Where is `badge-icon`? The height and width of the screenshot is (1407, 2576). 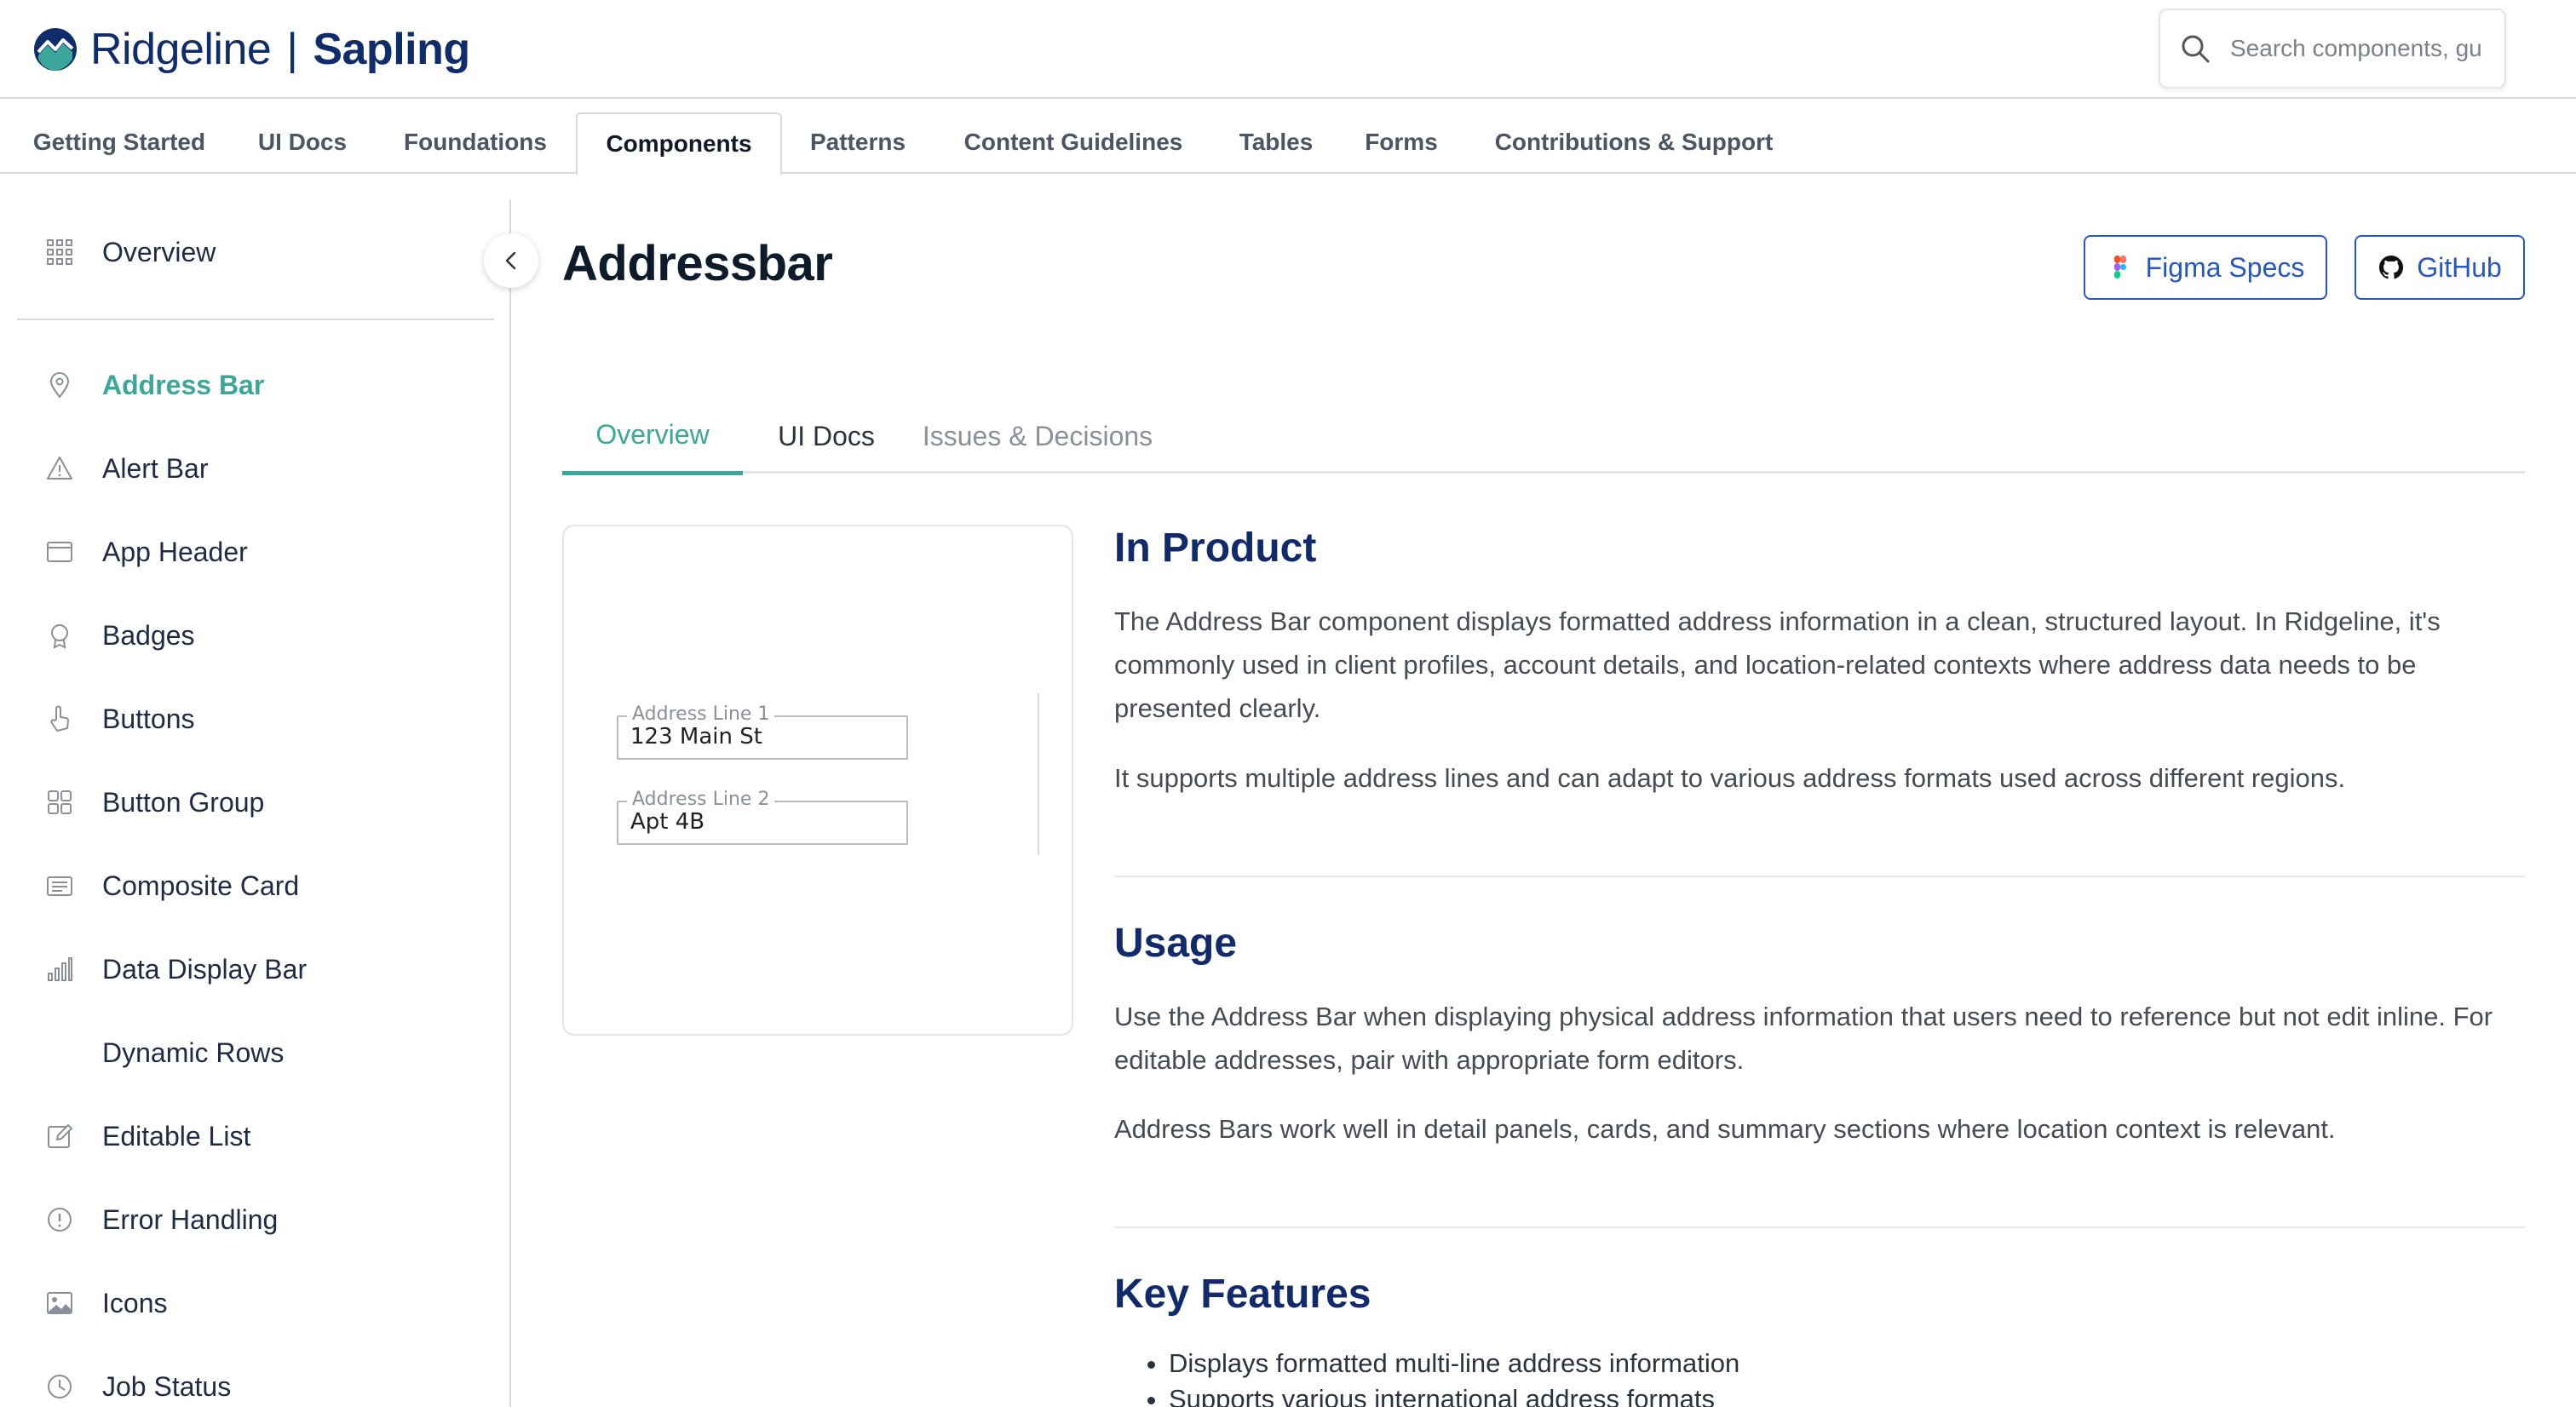 badge-icon is located at coordinates (60, 635).